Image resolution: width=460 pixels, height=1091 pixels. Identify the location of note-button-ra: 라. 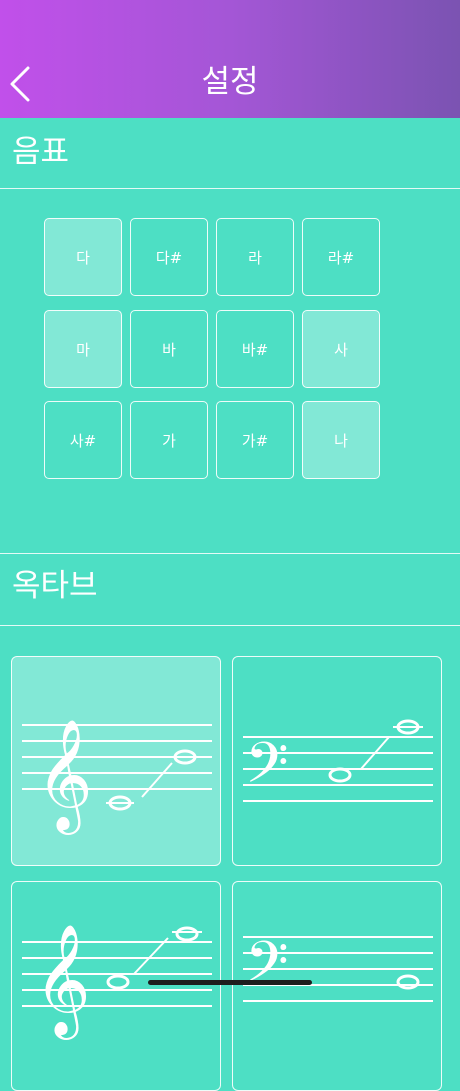
(255, 257).